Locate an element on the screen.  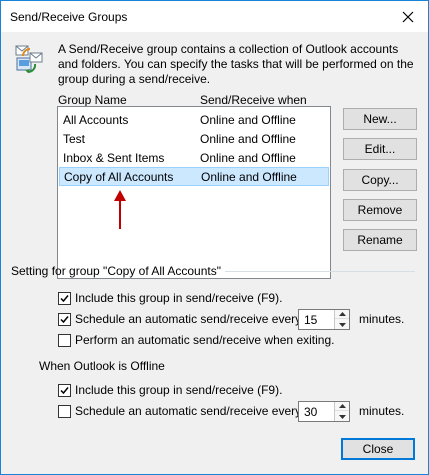
offline-group-label: When Outlook is Offline is located at coordinates (102, 366).